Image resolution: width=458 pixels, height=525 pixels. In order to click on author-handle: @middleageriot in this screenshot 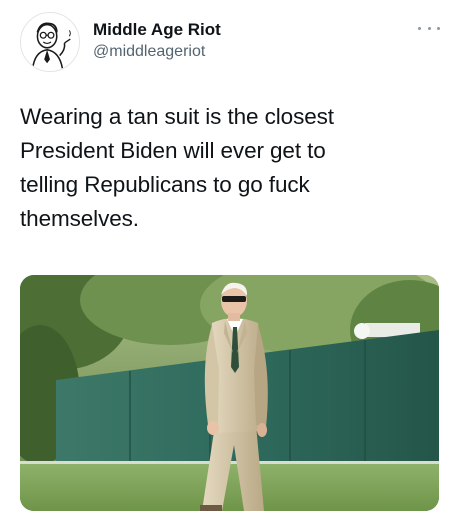, I will do `click(149, 52)`.